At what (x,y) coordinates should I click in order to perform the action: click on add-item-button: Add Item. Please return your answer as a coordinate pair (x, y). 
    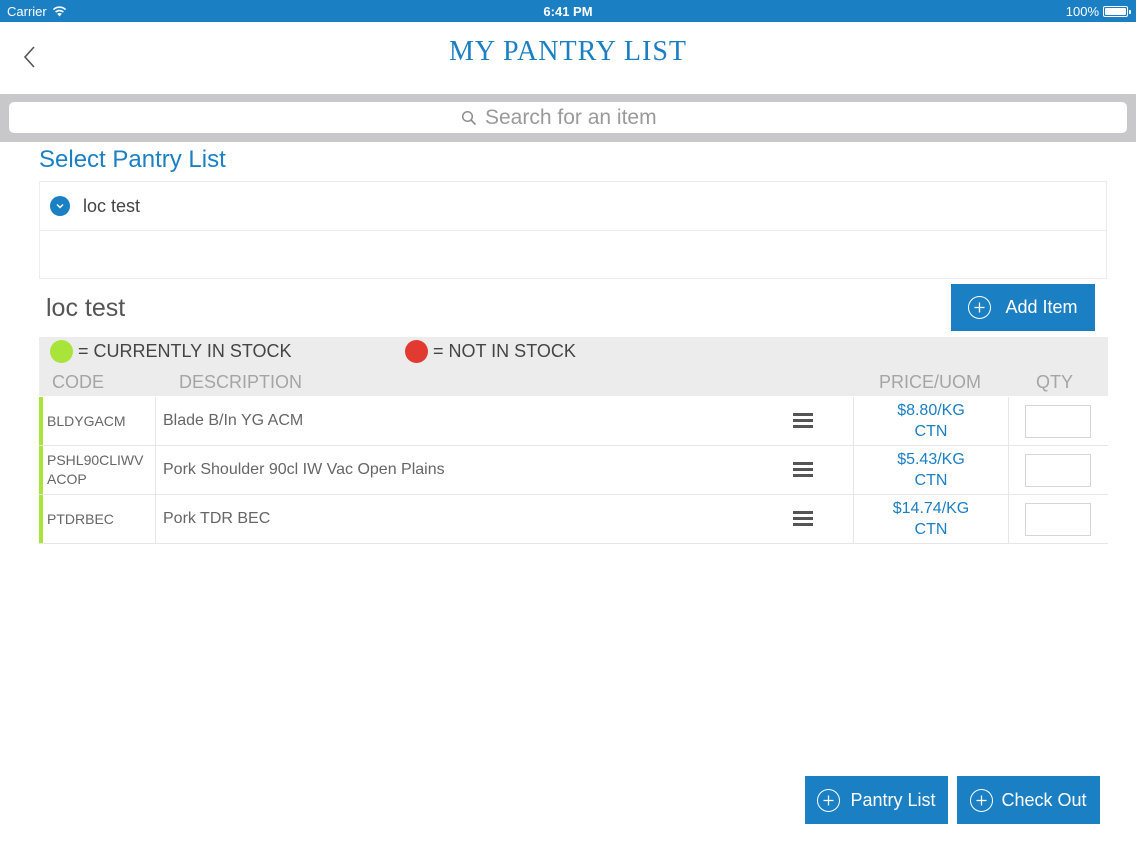
    Looking at the image, I should click on (1023, 307).